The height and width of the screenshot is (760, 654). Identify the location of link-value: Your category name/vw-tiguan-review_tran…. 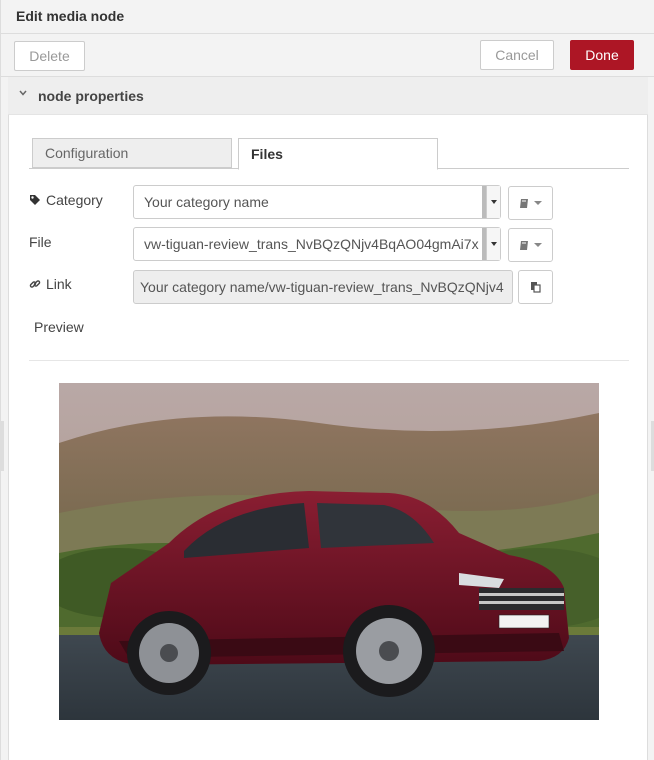
(322, 287).